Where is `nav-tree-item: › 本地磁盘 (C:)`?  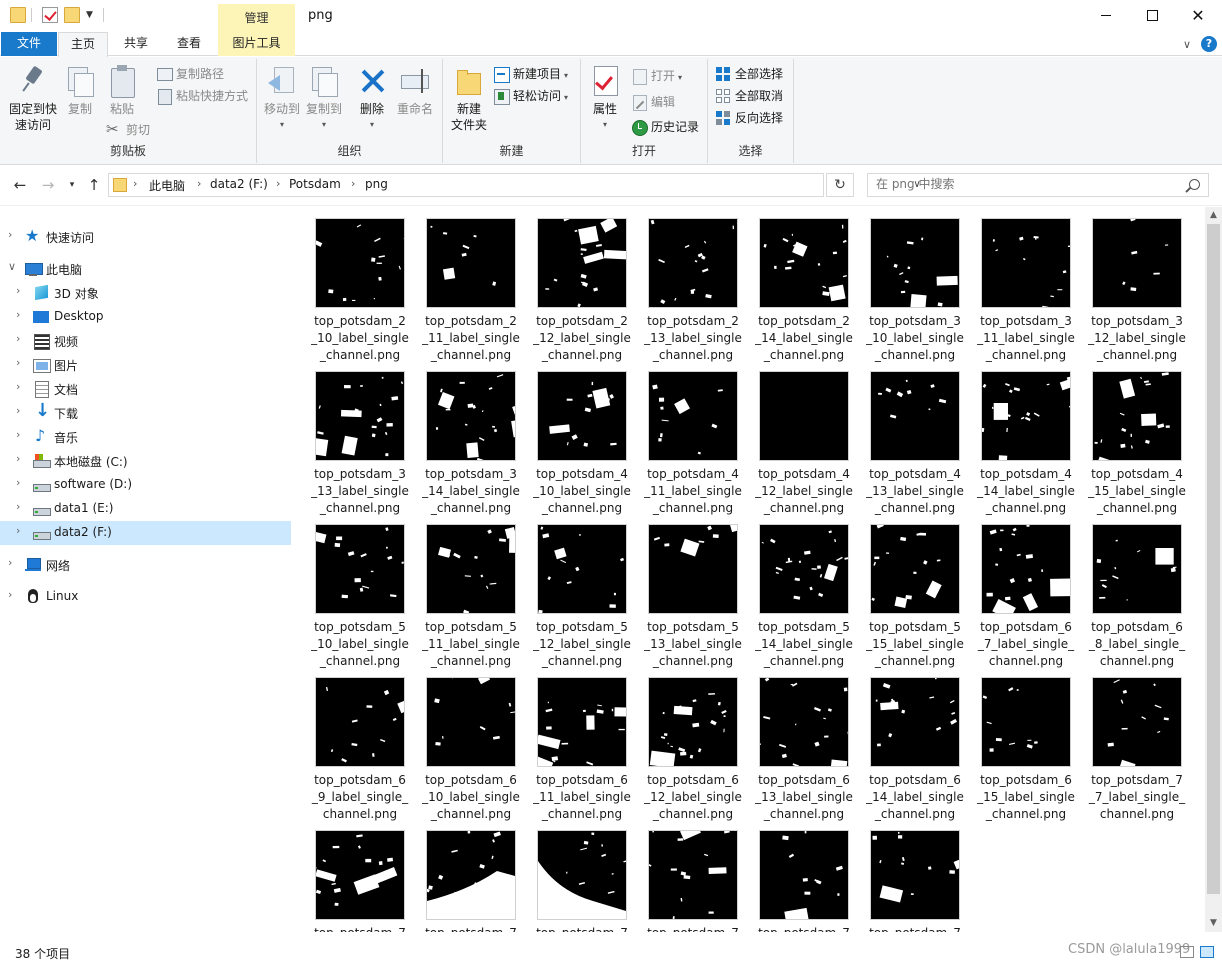
nav-tree-item: › 本地磁盘 (C:) is located at coordinates (145, 461).